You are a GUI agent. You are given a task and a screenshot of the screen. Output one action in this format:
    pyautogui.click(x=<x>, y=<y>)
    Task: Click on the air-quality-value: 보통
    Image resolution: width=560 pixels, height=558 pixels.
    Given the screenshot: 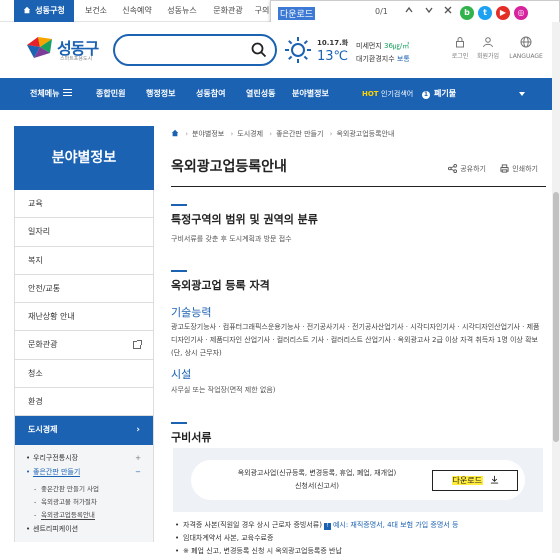 What is the action you would take?
    pyautogui.click(x=403, y=59)
    